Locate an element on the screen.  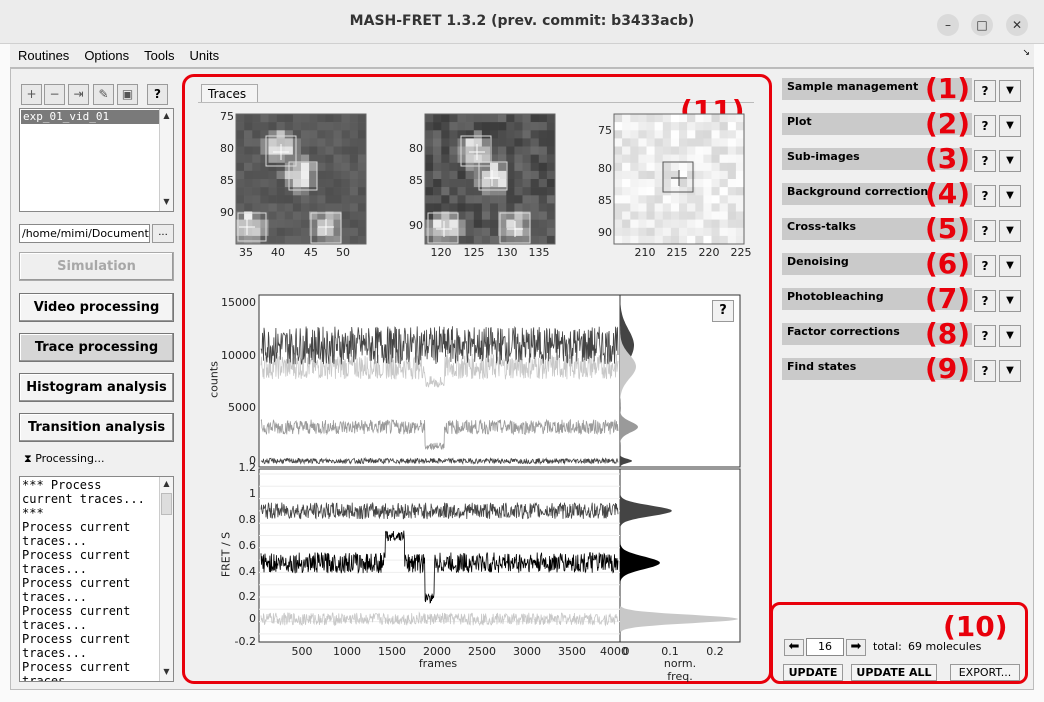
molecule-index-field: 16 is located at coordinates (825, 647).